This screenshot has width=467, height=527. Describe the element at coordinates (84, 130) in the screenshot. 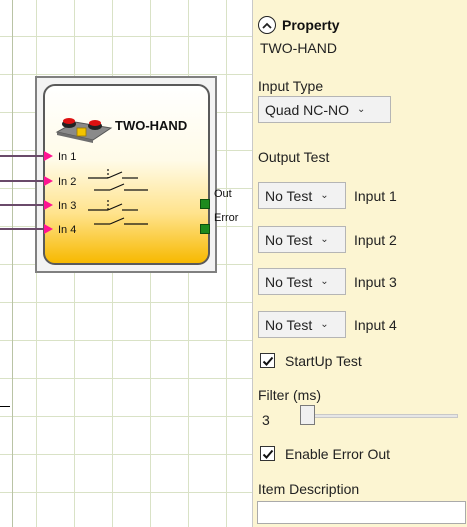

I see `two-hand-device-icon` at that location.